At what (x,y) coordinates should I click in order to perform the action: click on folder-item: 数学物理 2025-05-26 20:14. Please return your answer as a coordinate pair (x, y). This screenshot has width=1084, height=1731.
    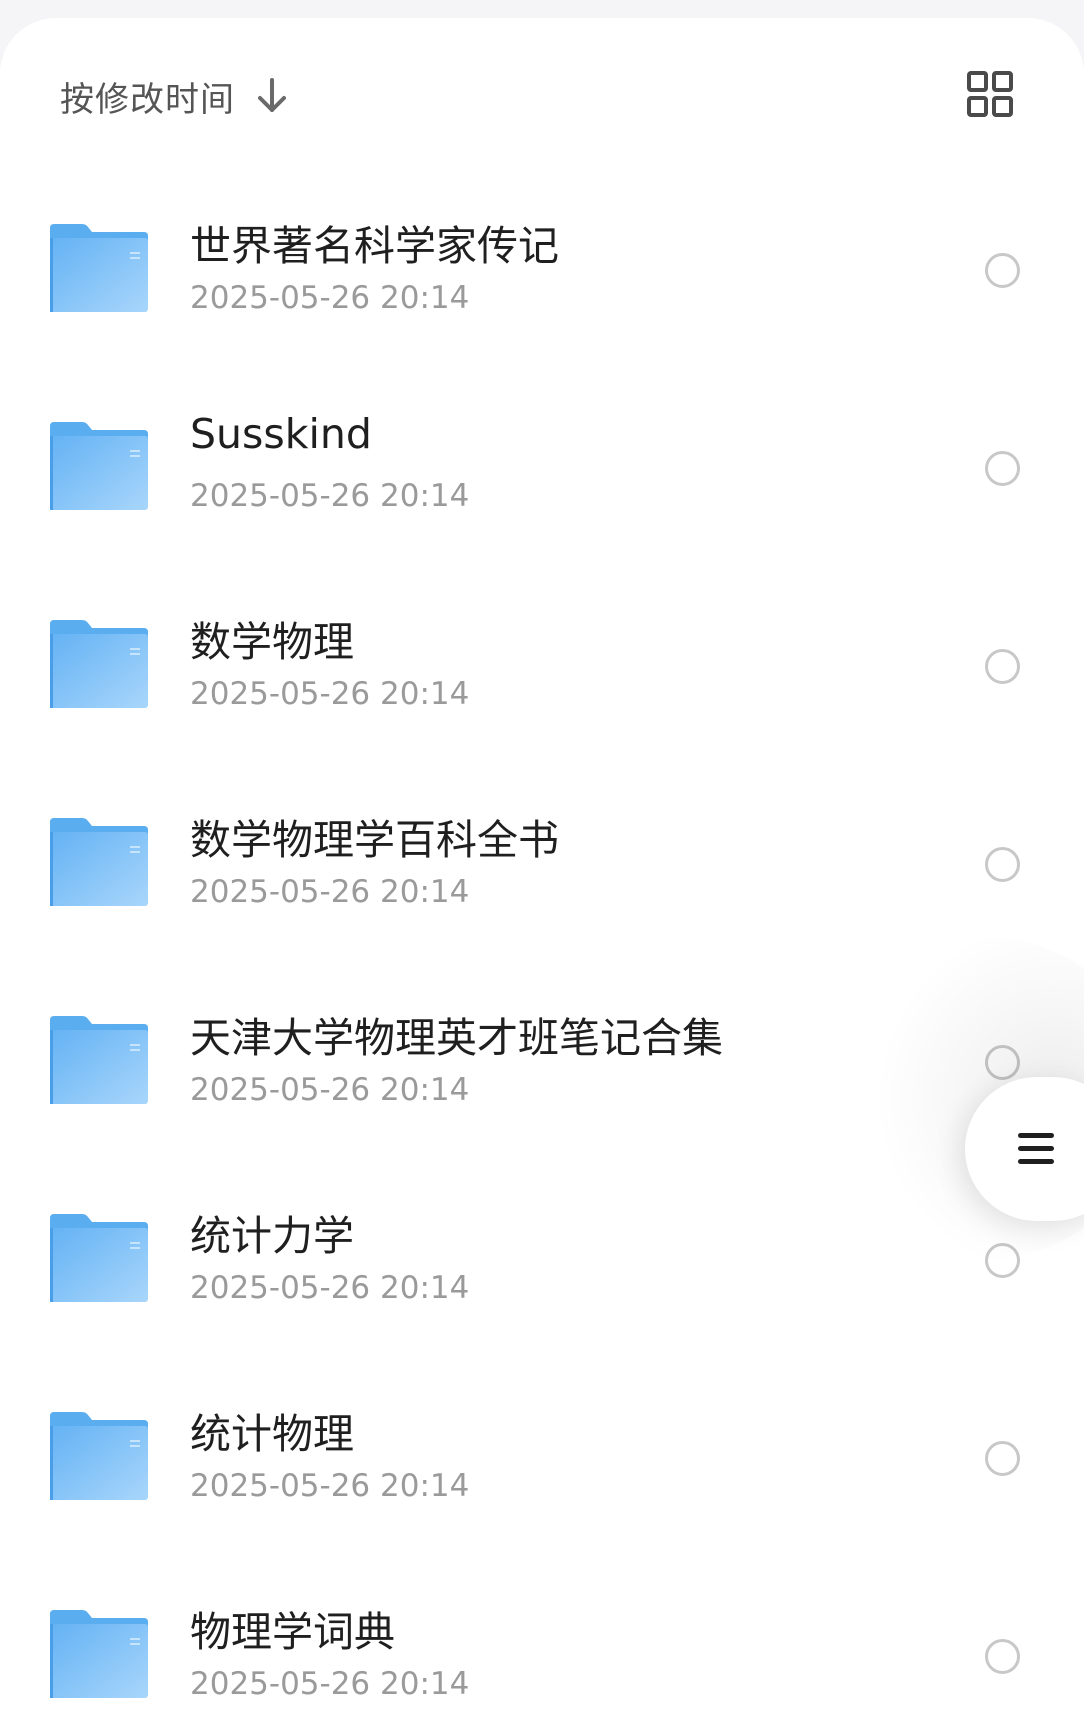
    Looking at the image, I should click on (542, 673).